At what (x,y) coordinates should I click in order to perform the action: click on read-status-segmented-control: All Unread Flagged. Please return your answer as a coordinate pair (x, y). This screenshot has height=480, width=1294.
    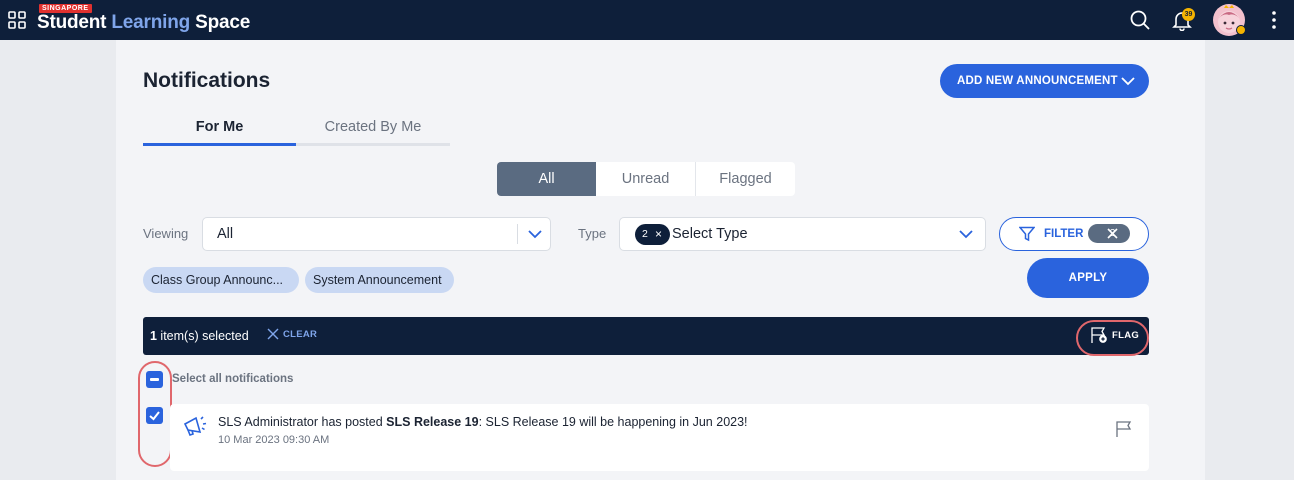
    Looking at the image, I should click on (646, 179).